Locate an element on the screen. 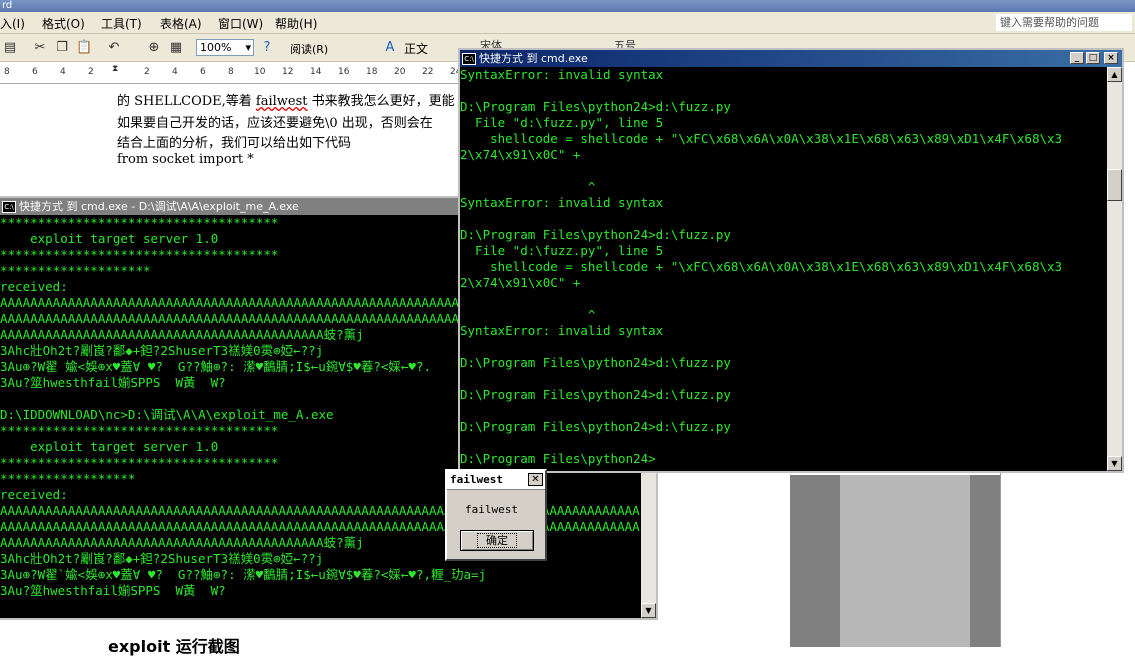  scroll-thumb is located at coordinates (1114, 185).